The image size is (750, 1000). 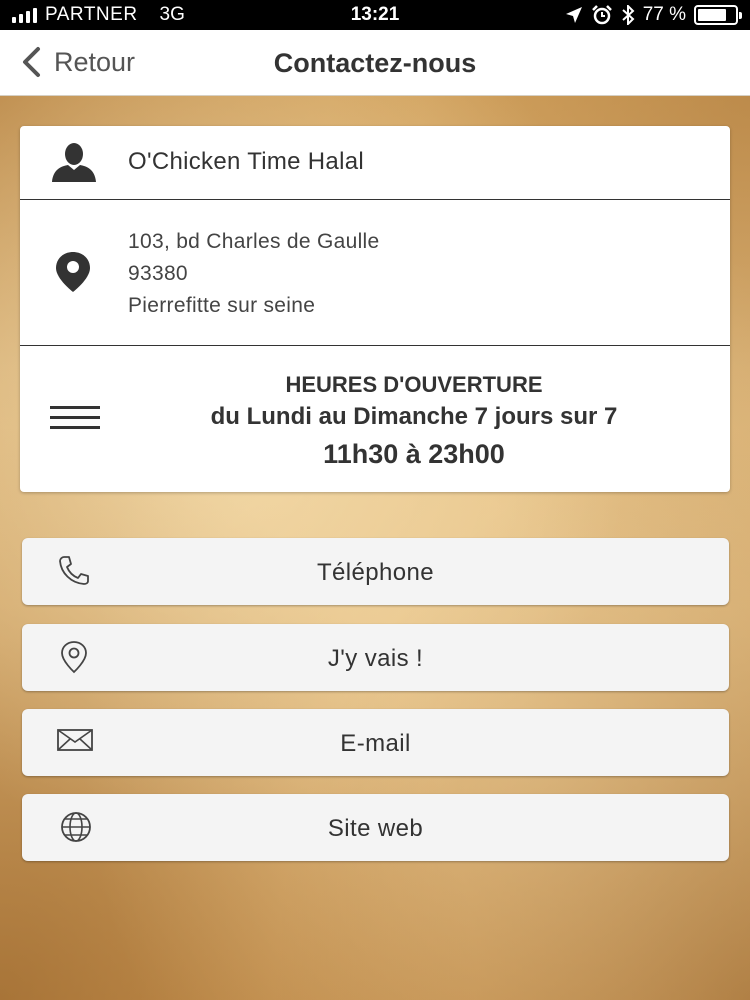 What do you see at coordinates (573, 15) in the screenshot?
I see `location-arrow-icon` at bounding box center [573, 15].